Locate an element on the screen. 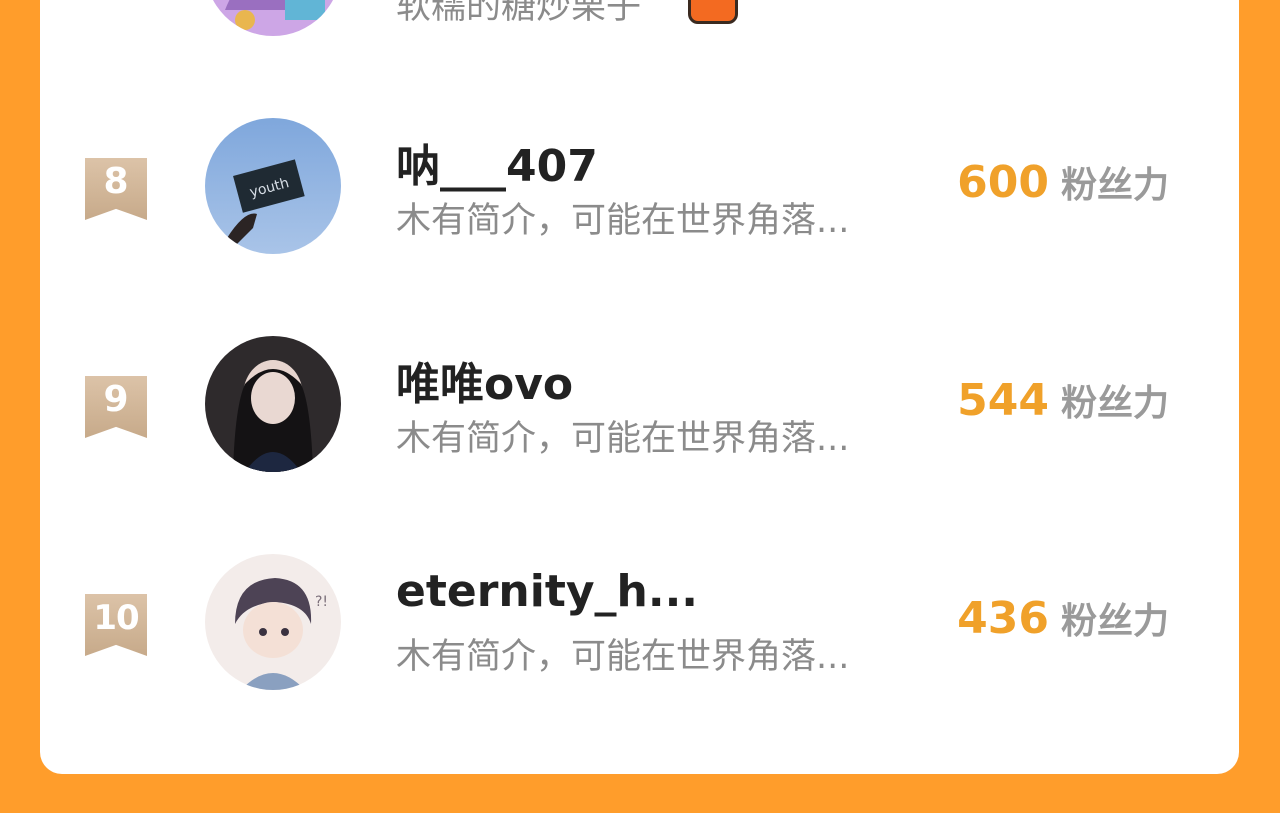 The height and width of the screenshot is (813, 1280). avatar: ?! is located at coordinates (273, 622).